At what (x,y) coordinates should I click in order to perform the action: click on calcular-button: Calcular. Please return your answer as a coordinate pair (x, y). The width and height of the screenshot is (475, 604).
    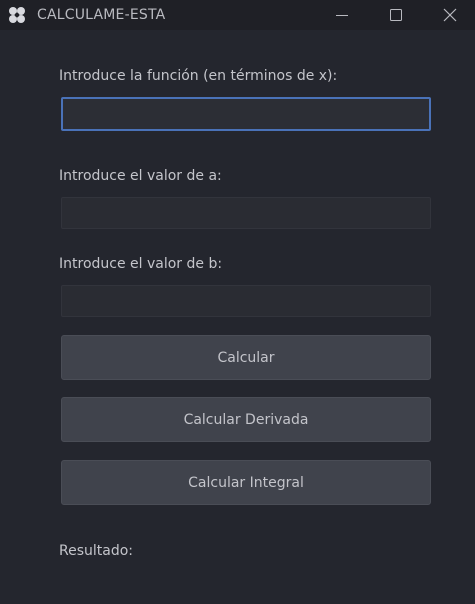
    Looking at the image, I should click on (246, 357).